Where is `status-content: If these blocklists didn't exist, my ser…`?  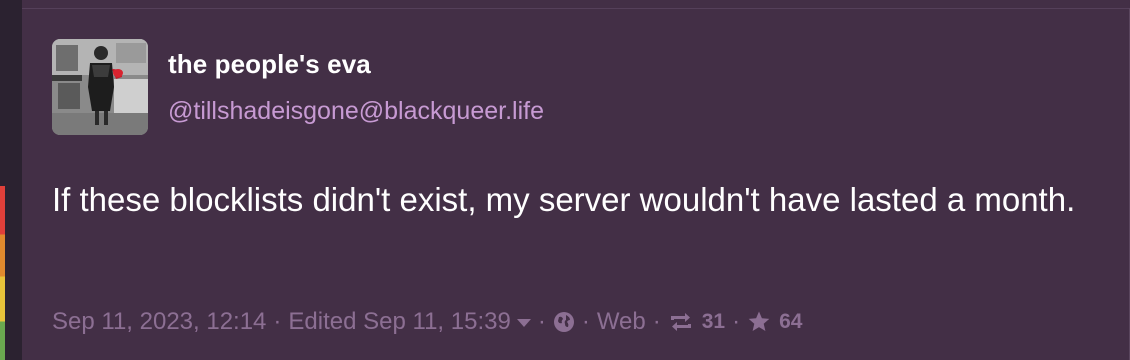
status-content: If these blocklists didn't exist, my ser… is located at coordinates (564, 199).